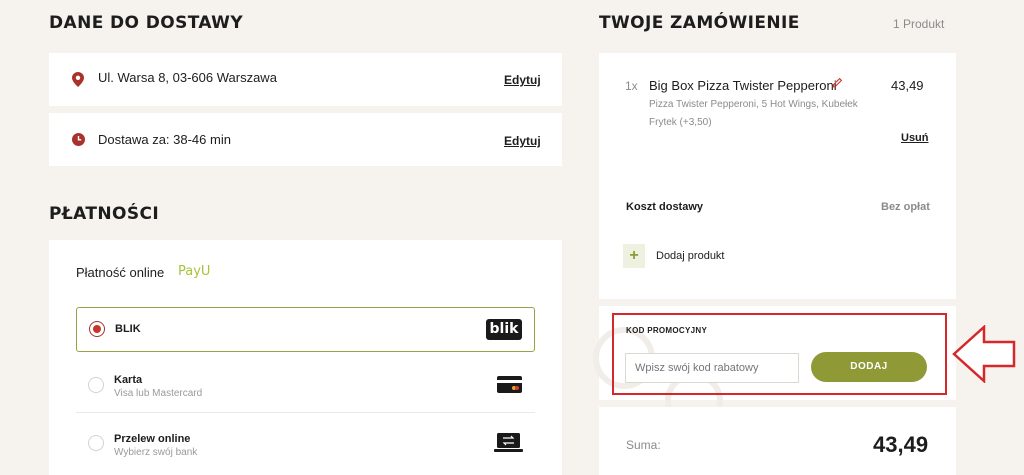  Describe the element at coordinates (78, 79) in the screenshot. I see `location-pin-icon` at that location.